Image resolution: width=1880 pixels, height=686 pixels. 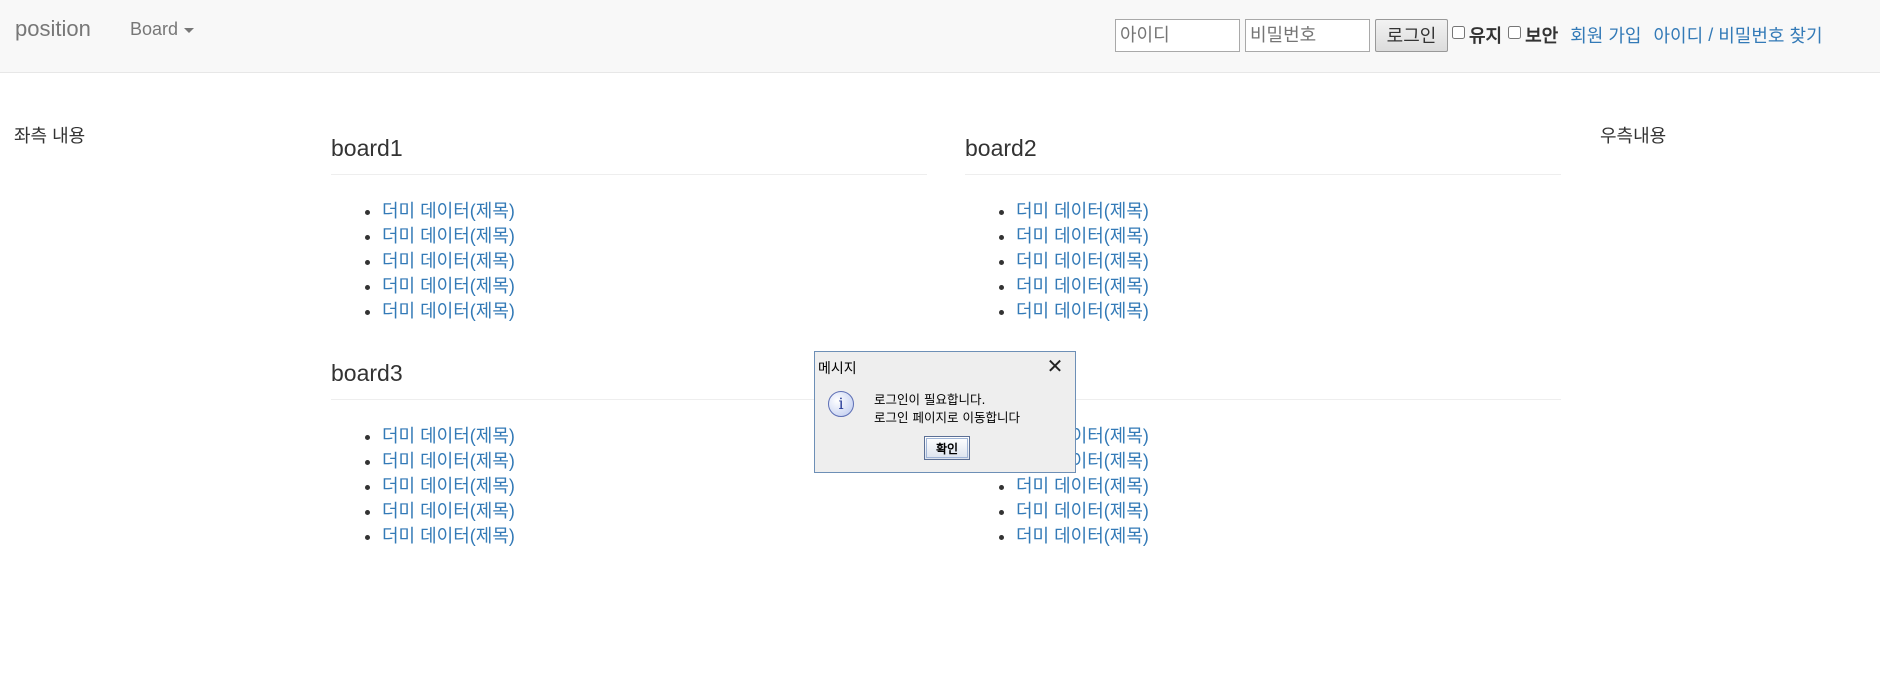 What do you see at coordinates (1458, 32) in the screenshot?
I see `keep-login-checkbox` at bounding box center [1458, 32].